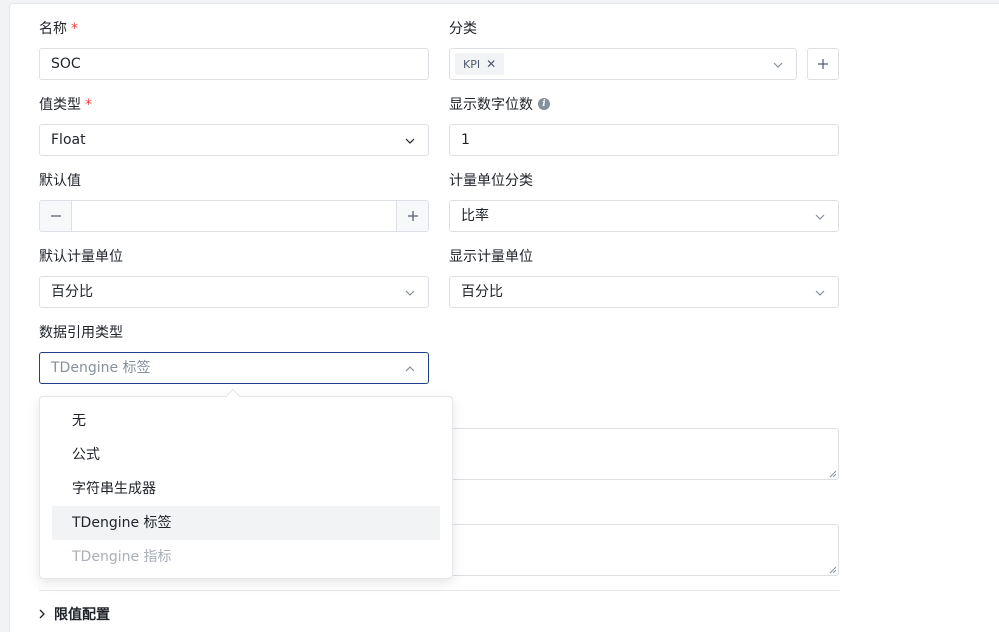 Image resolution: width=999 pixels, height=632 pixels. Describe the element at coordinates (499, 105) in the screenshot. I see `display-digits-label: 显示数字位数 i` at that location.